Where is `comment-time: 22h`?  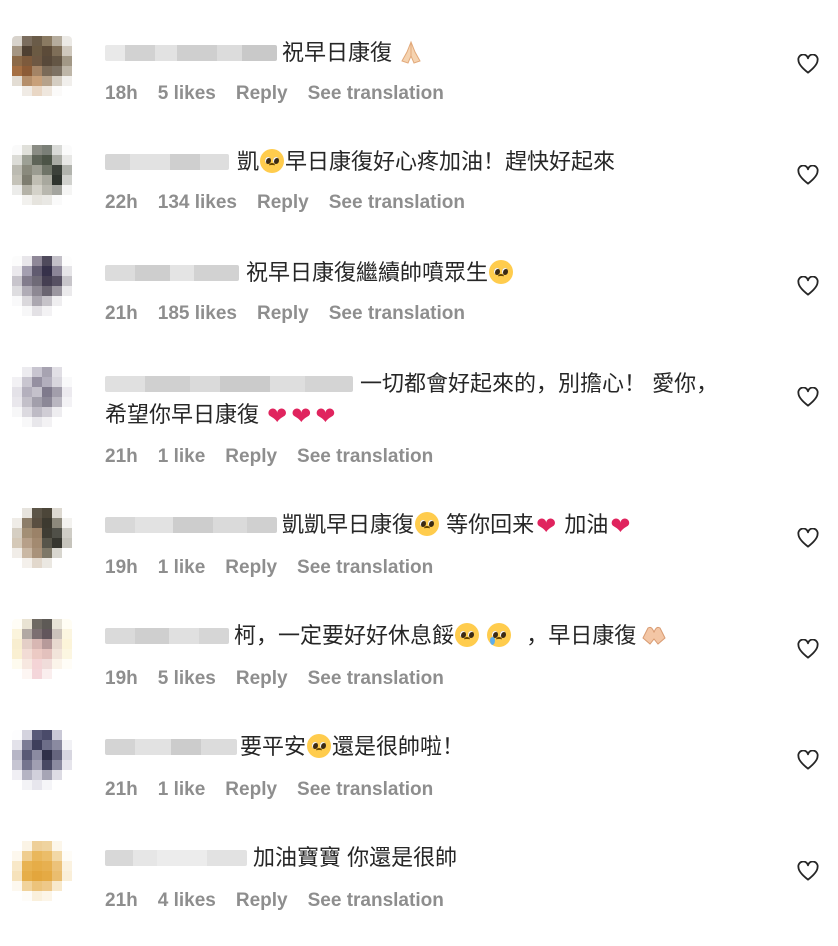
comment-time: 22h is located at coordinates (121, 202).